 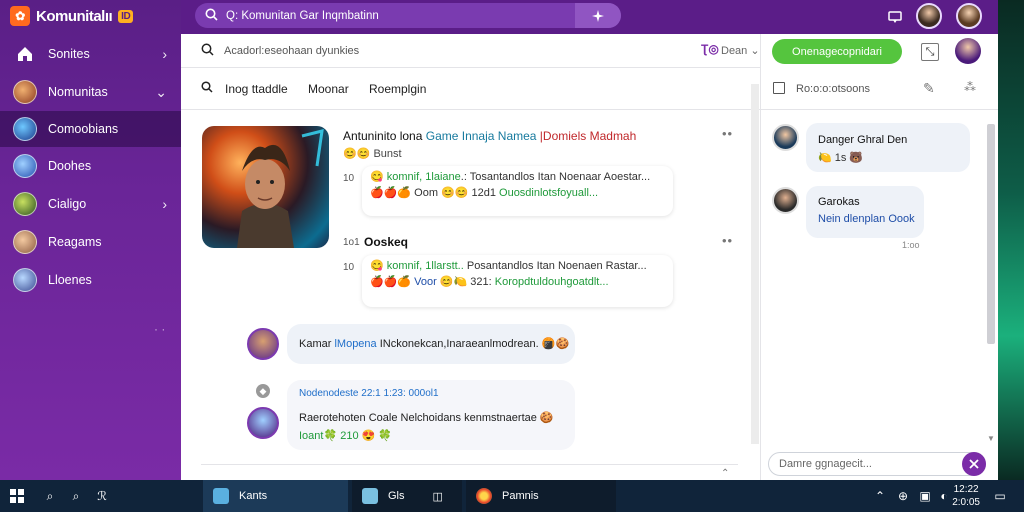 What do you see at coordinates (164, 54) in the screenshot?
I see `chevron-right-icon: ›` at bounding box center [164, 54].